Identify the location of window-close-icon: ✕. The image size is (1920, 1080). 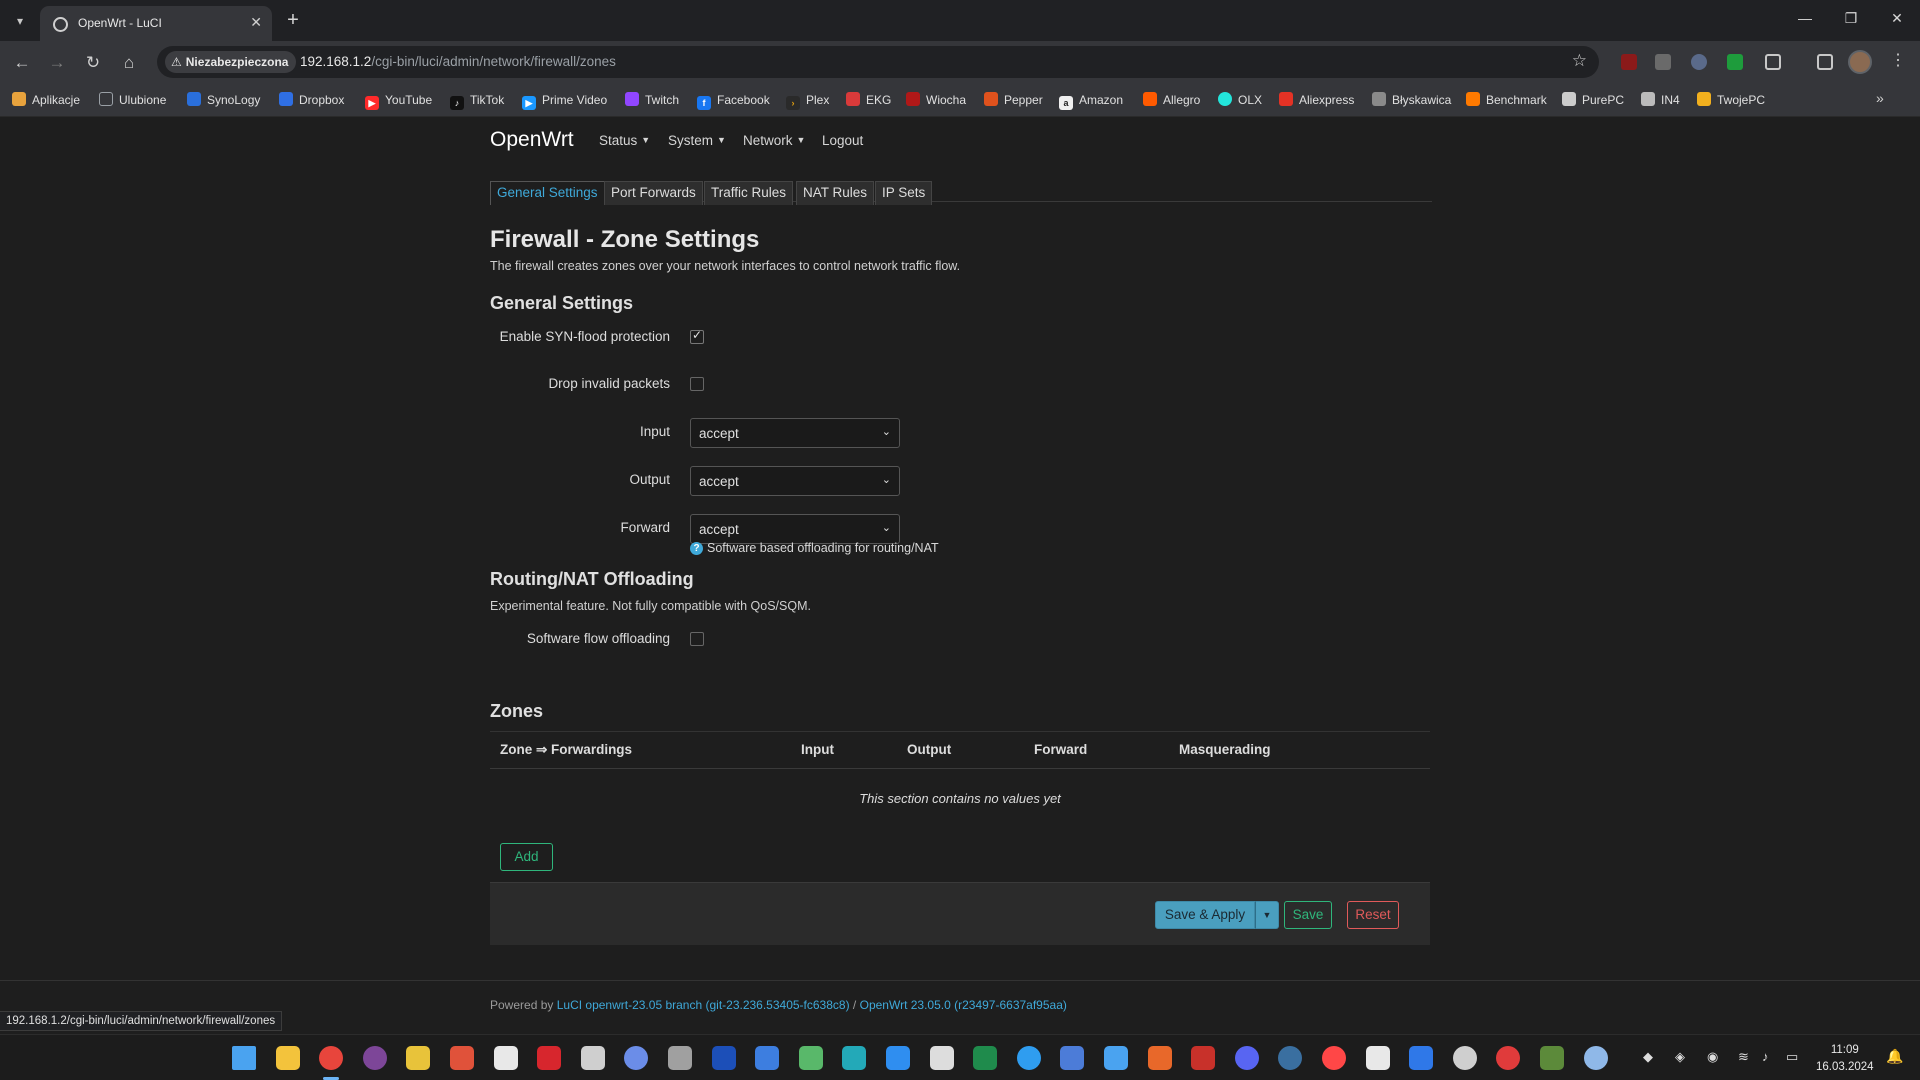
(1897, 18).